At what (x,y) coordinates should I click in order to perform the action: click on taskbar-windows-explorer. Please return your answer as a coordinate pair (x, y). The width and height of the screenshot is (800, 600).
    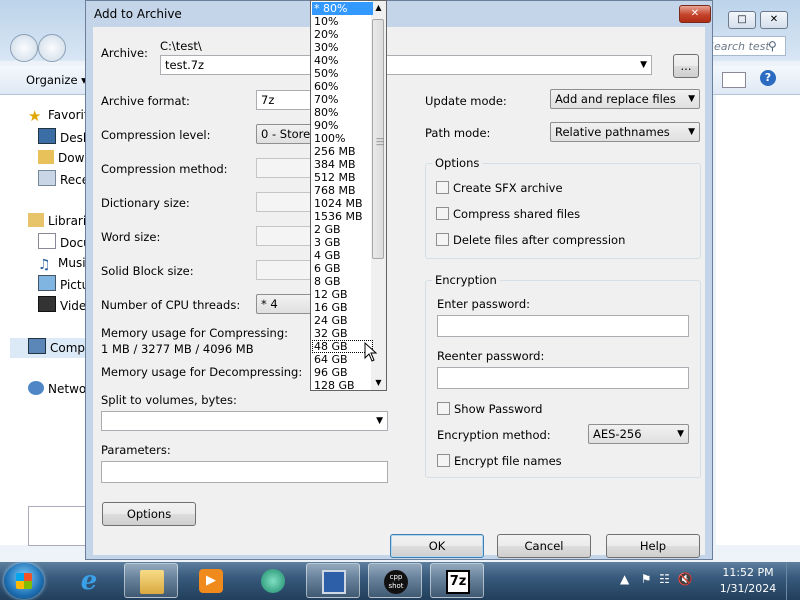
    Looking at the image, I should click on (151, 580).